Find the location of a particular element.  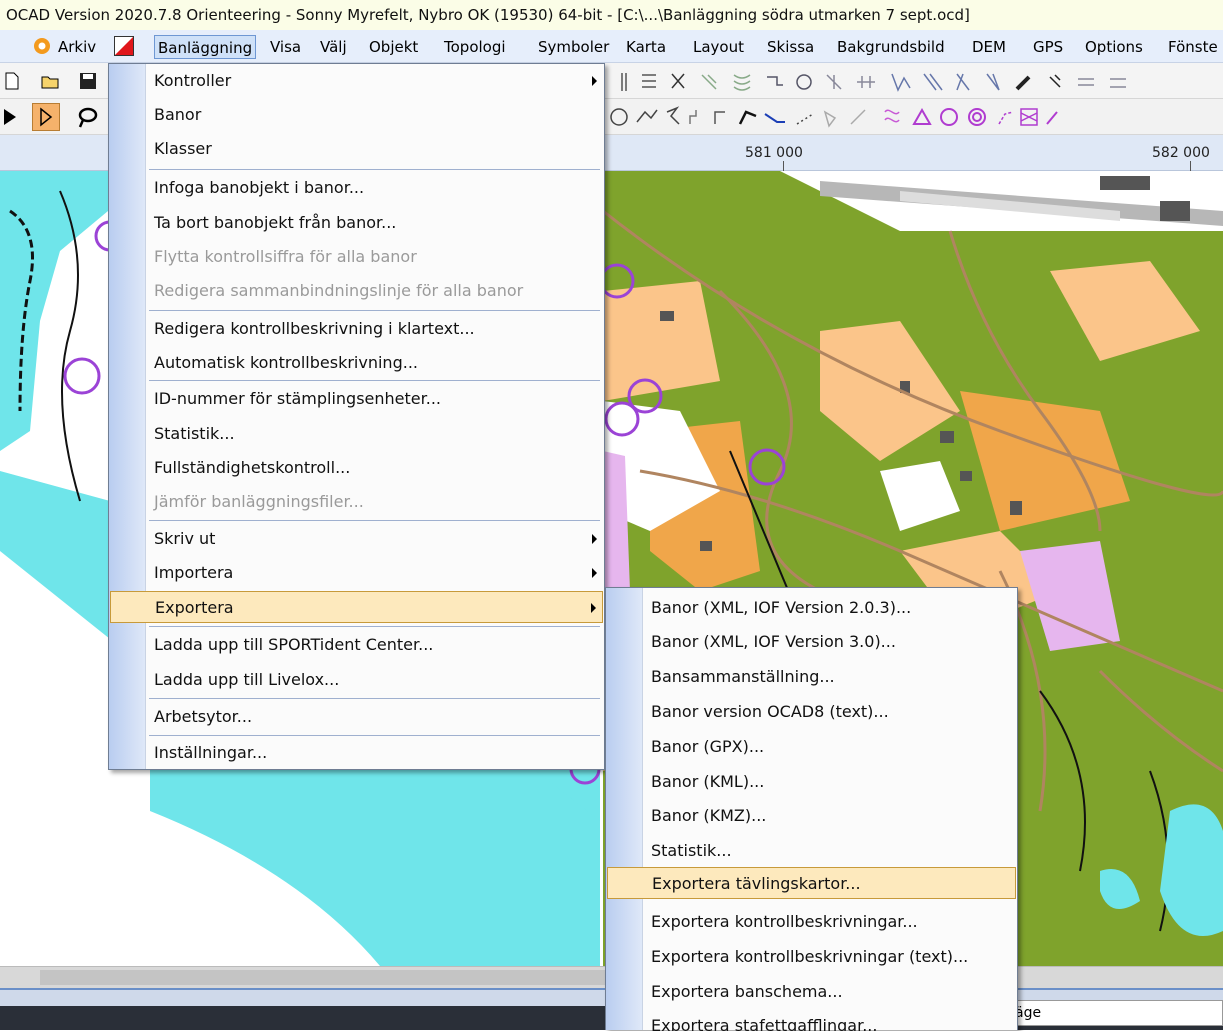

menu-item-klasser: Klasser is located at coordinates (356, 149).